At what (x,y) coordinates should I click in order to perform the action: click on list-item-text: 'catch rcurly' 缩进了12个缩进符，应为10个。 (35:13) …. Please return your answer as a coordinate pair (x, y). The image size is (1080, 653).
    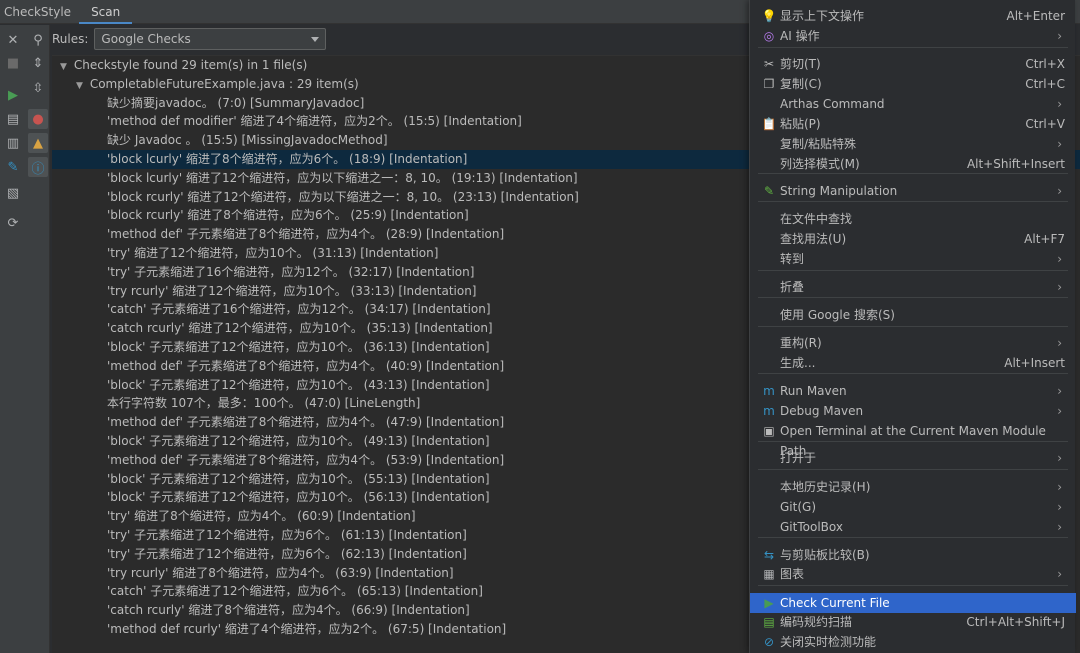
    Looking at the image, I should click on (300, 328).